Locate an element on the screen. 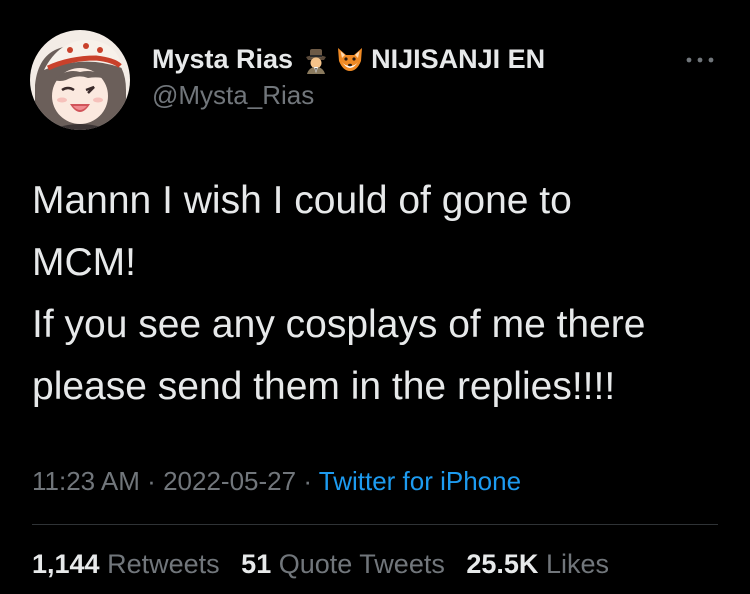 The width and height of the screenshot is (750, 594). avatar is located at coordinates (80, 80).